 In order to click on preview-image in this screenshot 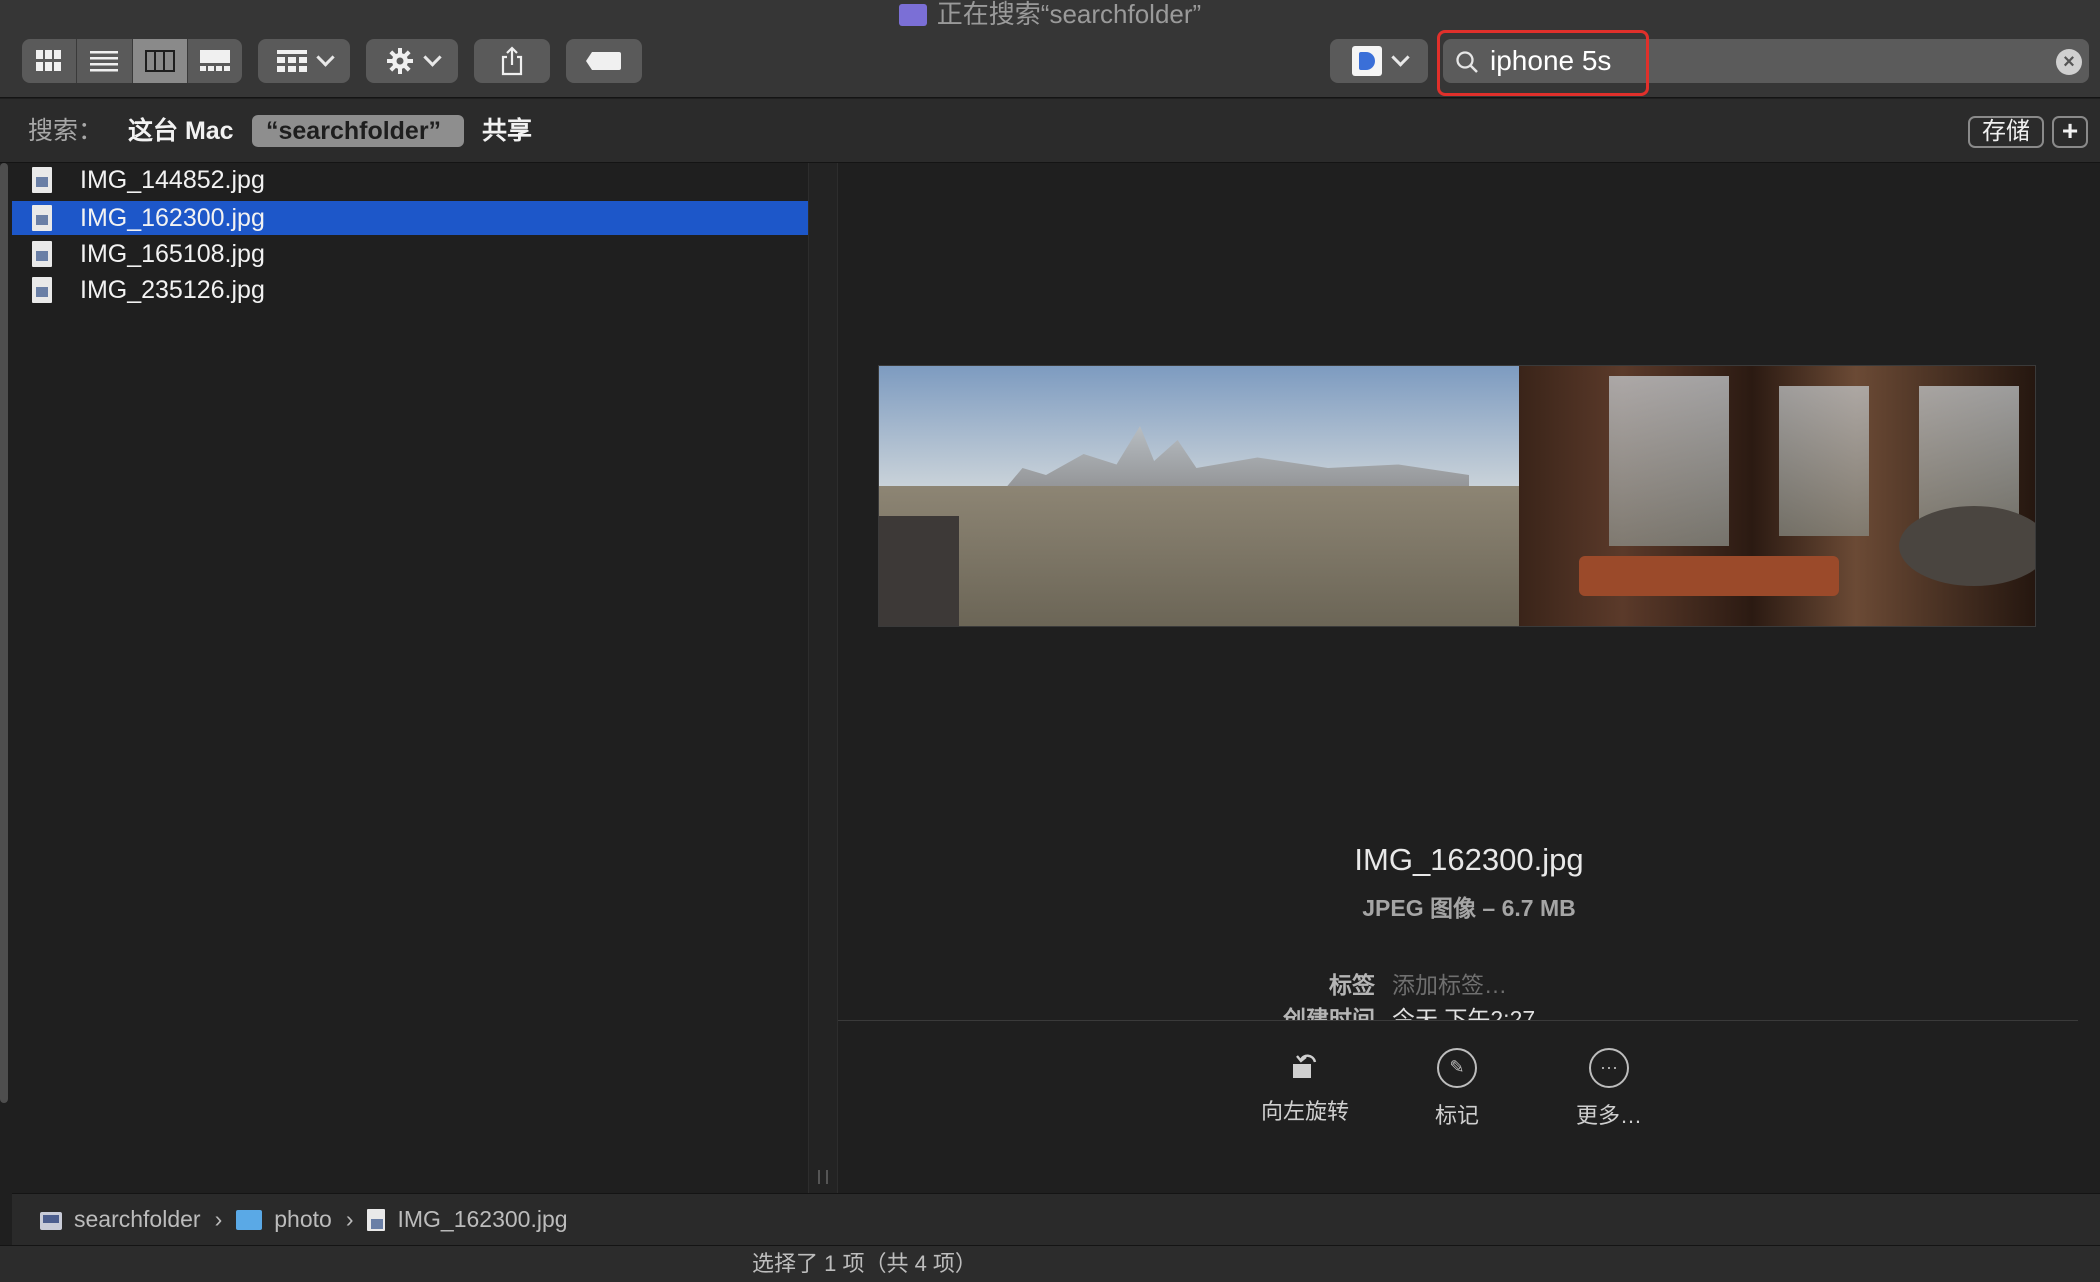, I will do `click(1457, 496)`.